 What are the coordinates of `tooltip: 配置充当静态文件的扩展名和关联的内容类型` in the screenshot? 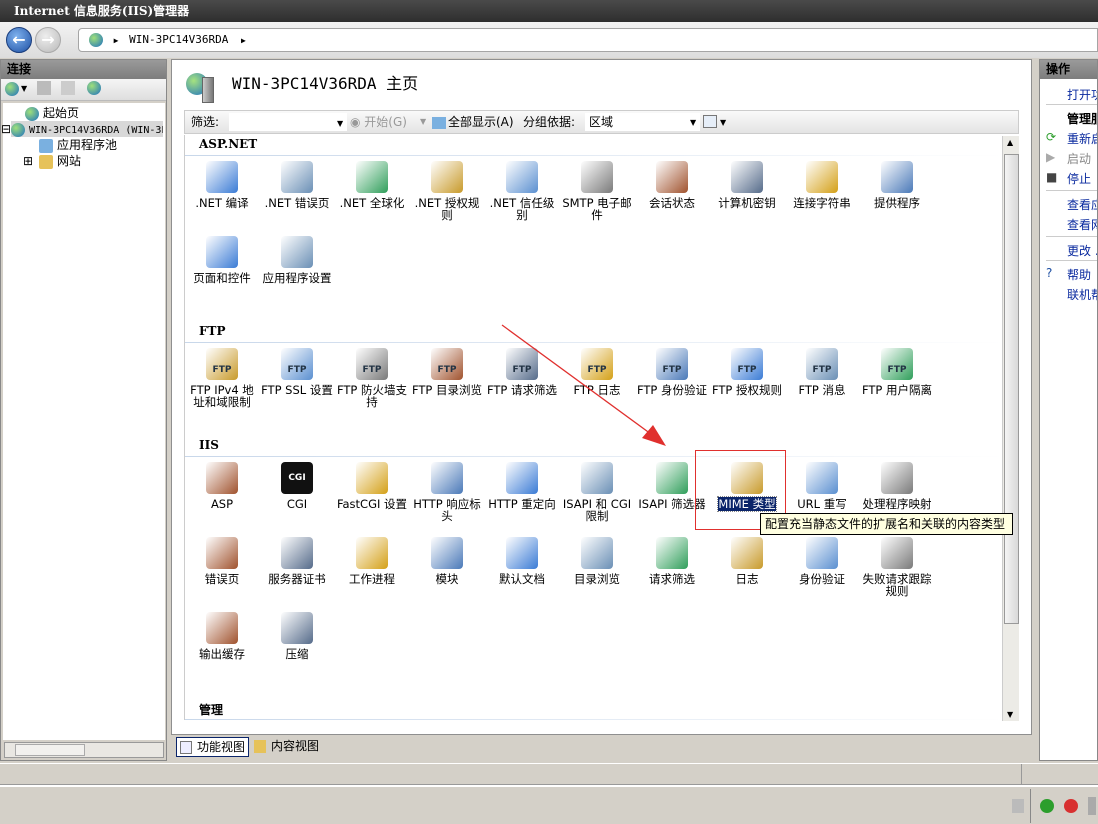 It's located at (886, 524).